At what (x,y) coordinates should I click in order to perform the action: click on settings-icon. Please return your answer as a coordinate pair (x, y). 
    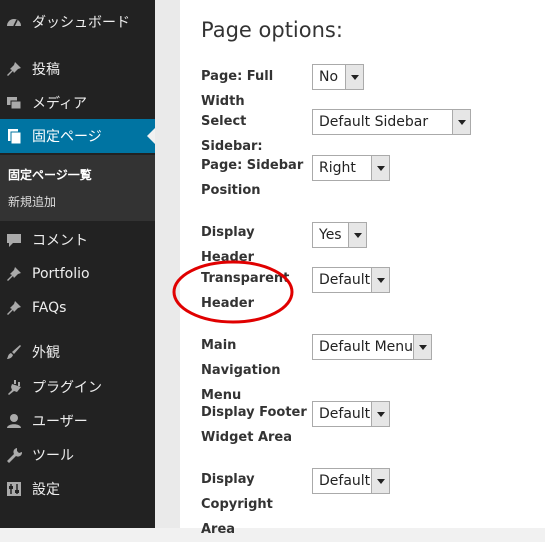
    Looking at the image, I should click on (14, 489).